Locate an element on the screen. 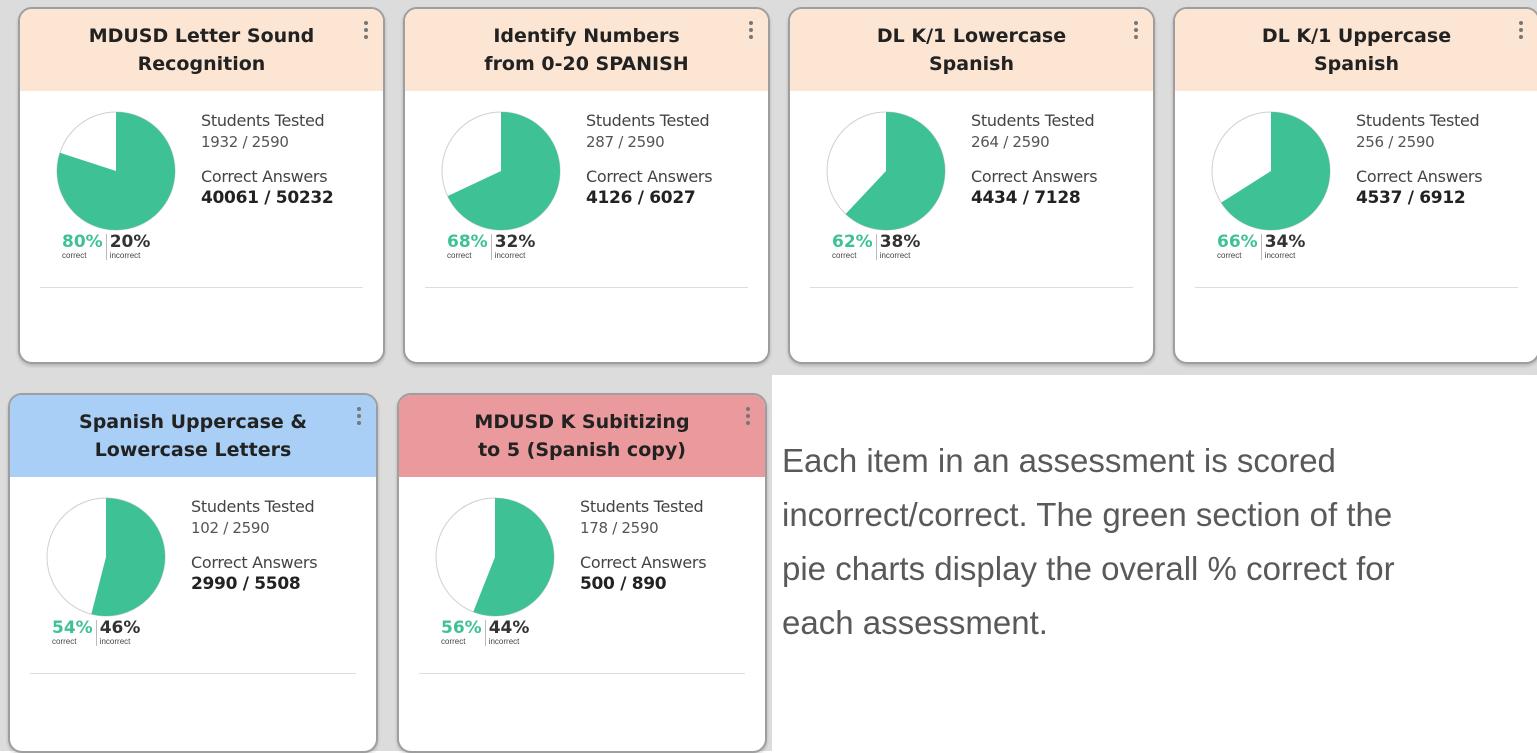  percent-incorrect: 44% is located at coordinates (509, 628).